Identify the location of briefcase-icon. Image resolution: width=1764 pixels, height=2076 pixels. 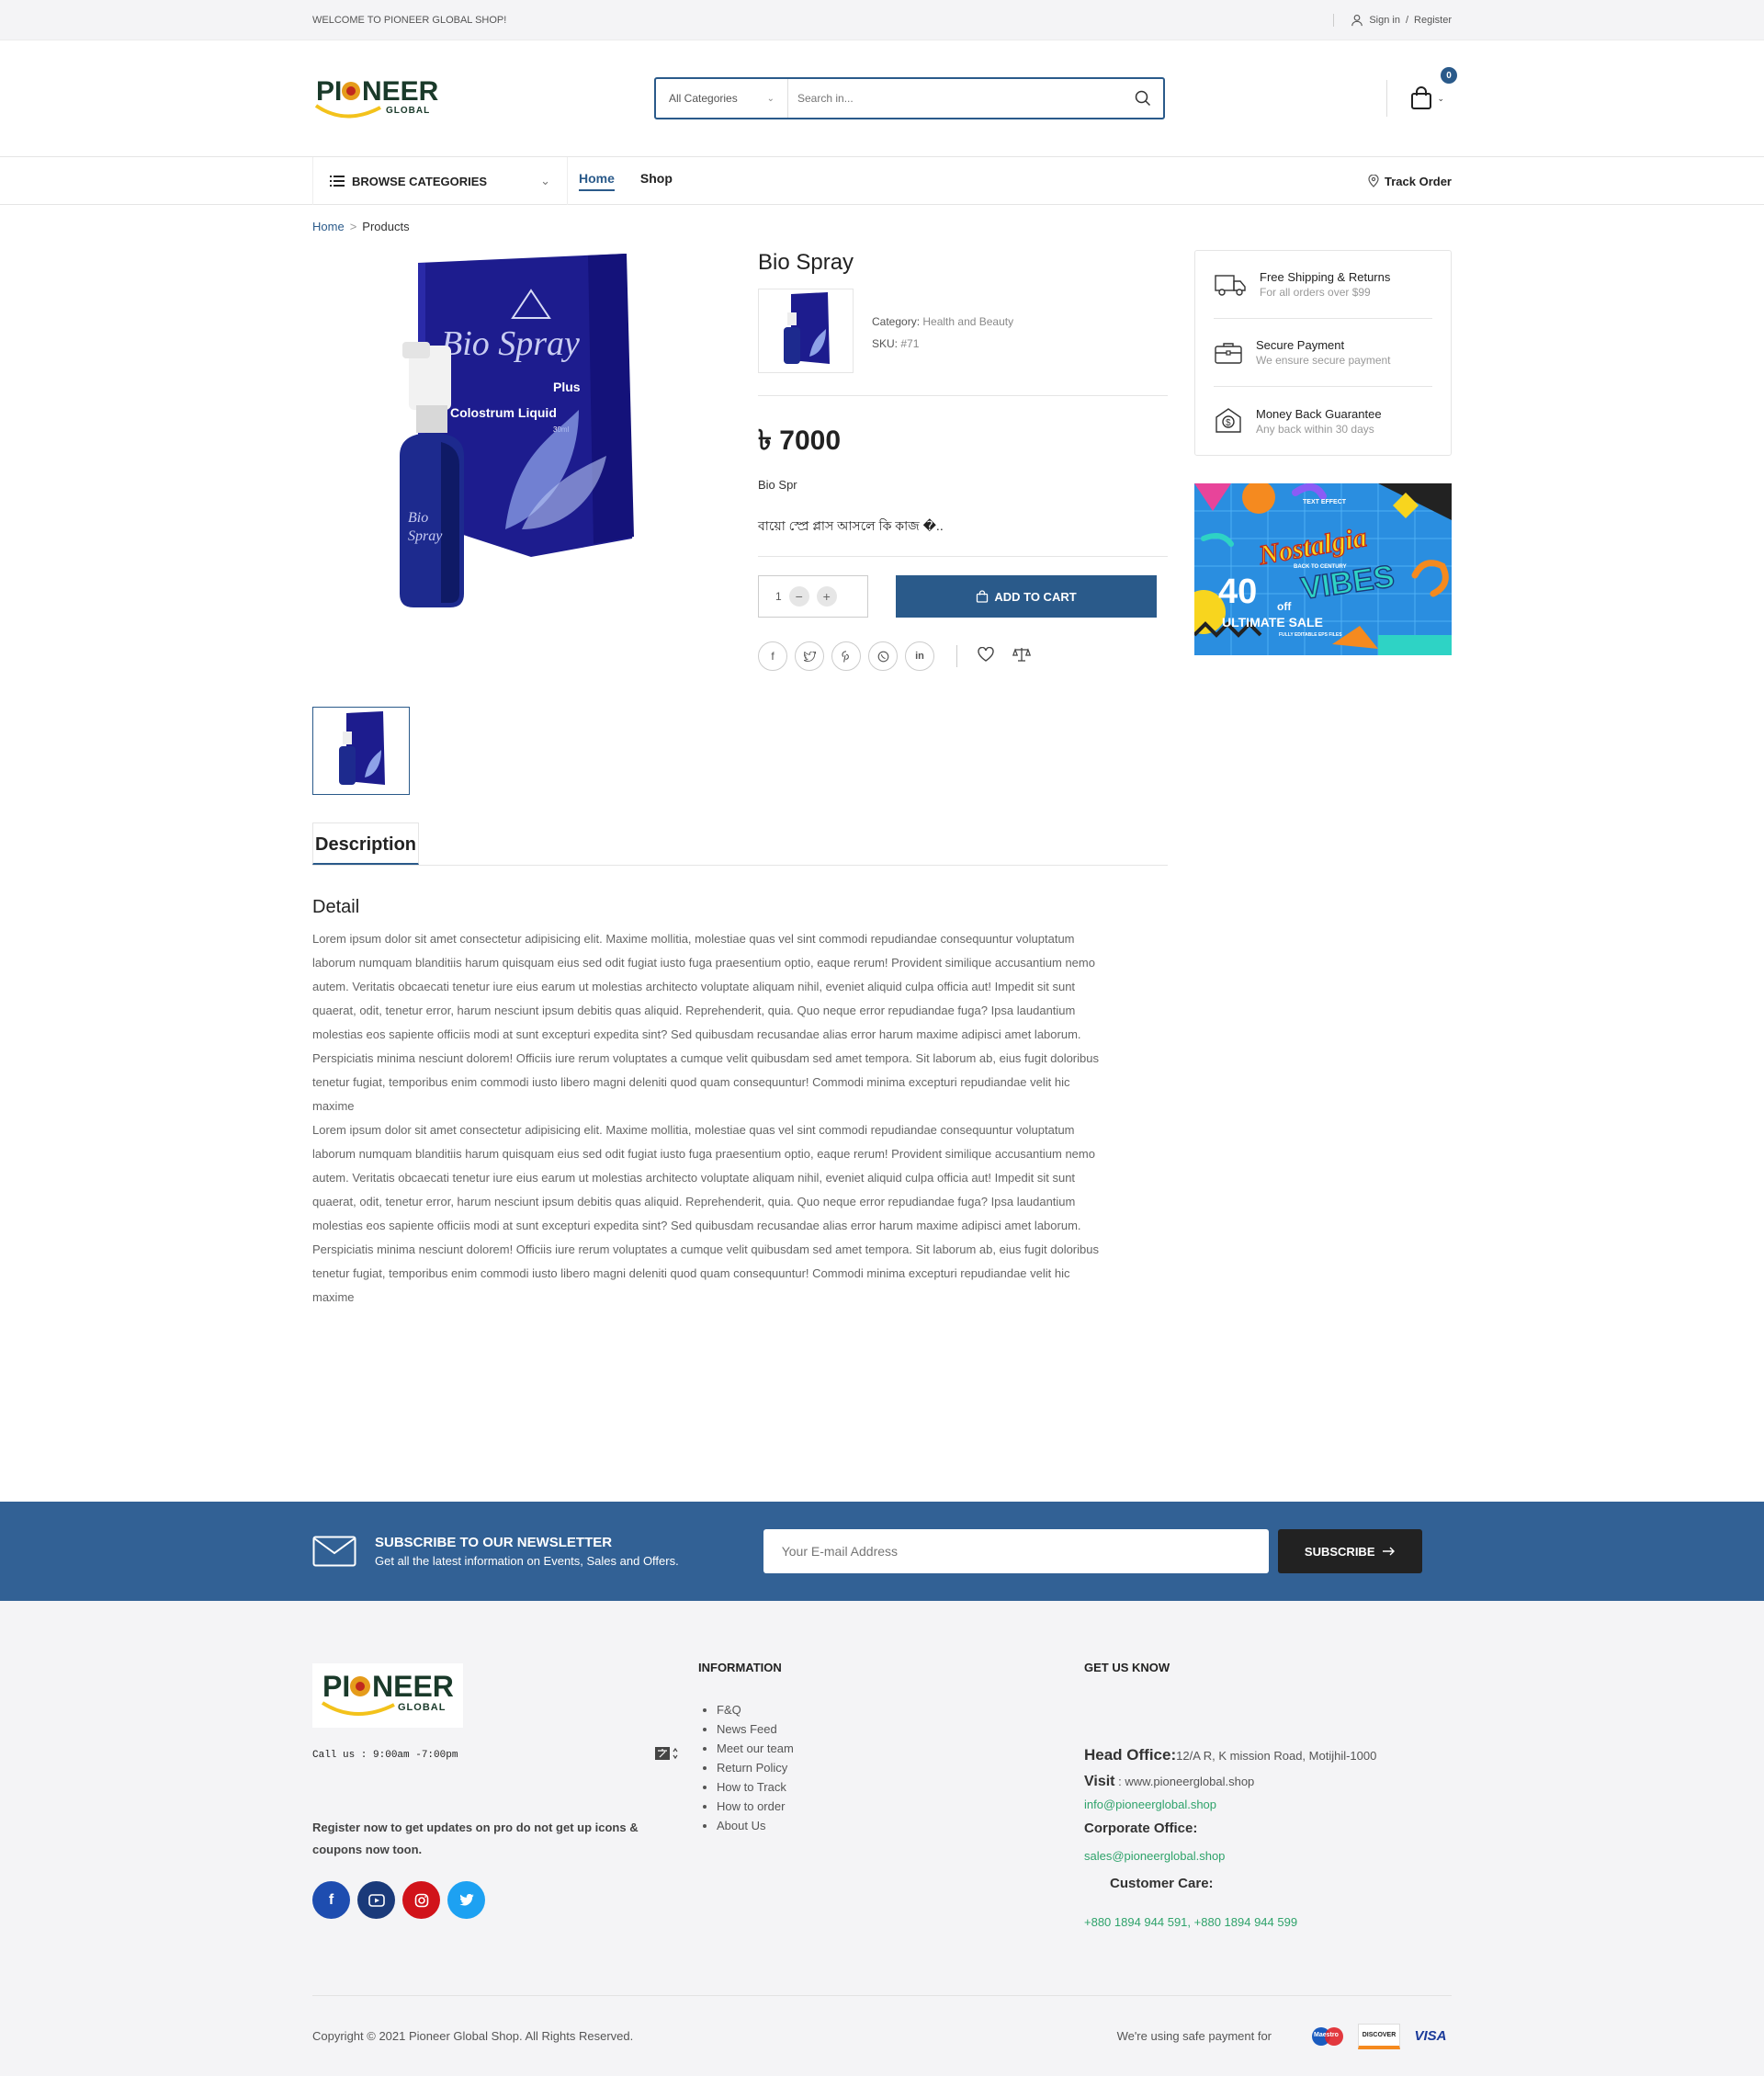
(1229, 353).